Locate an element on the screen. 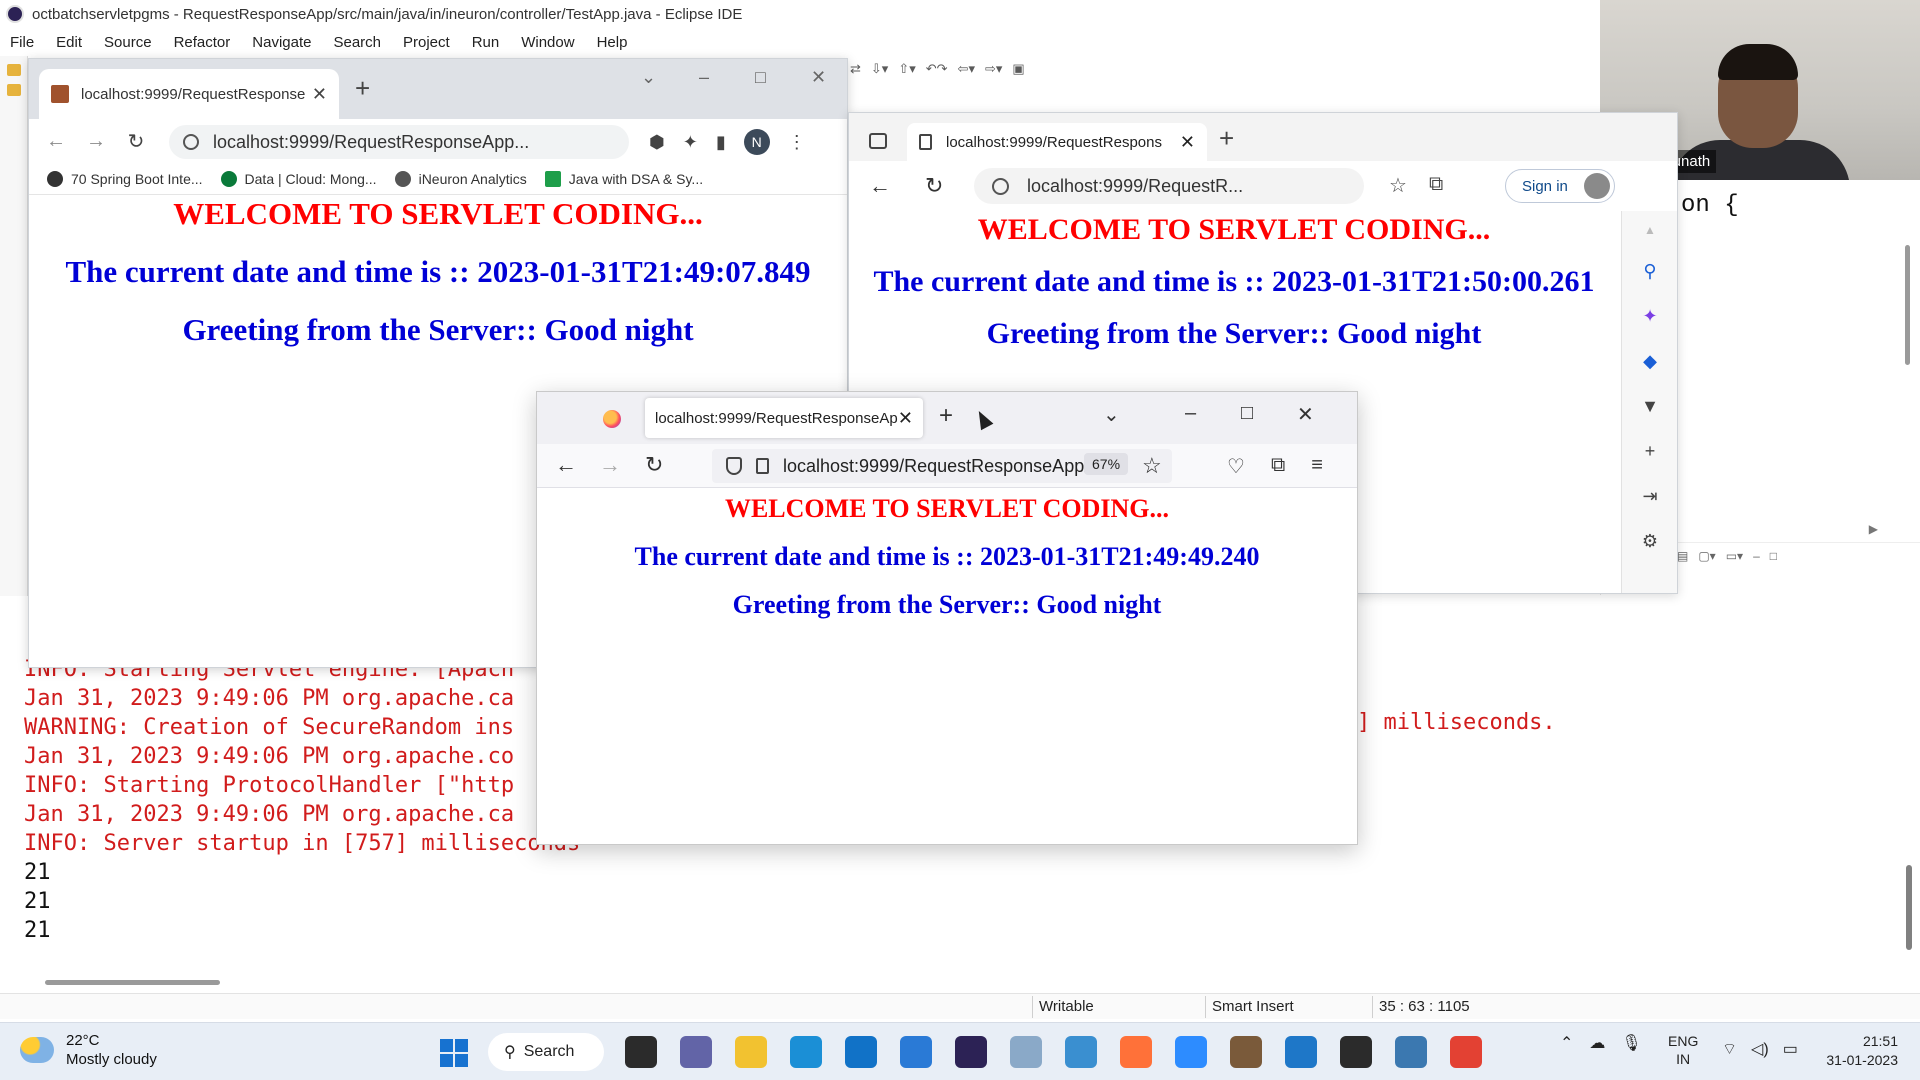 This screenshot has width=1920, height=1080. last-edit-icon: ↶↷ is located at coordinates (937, 69).